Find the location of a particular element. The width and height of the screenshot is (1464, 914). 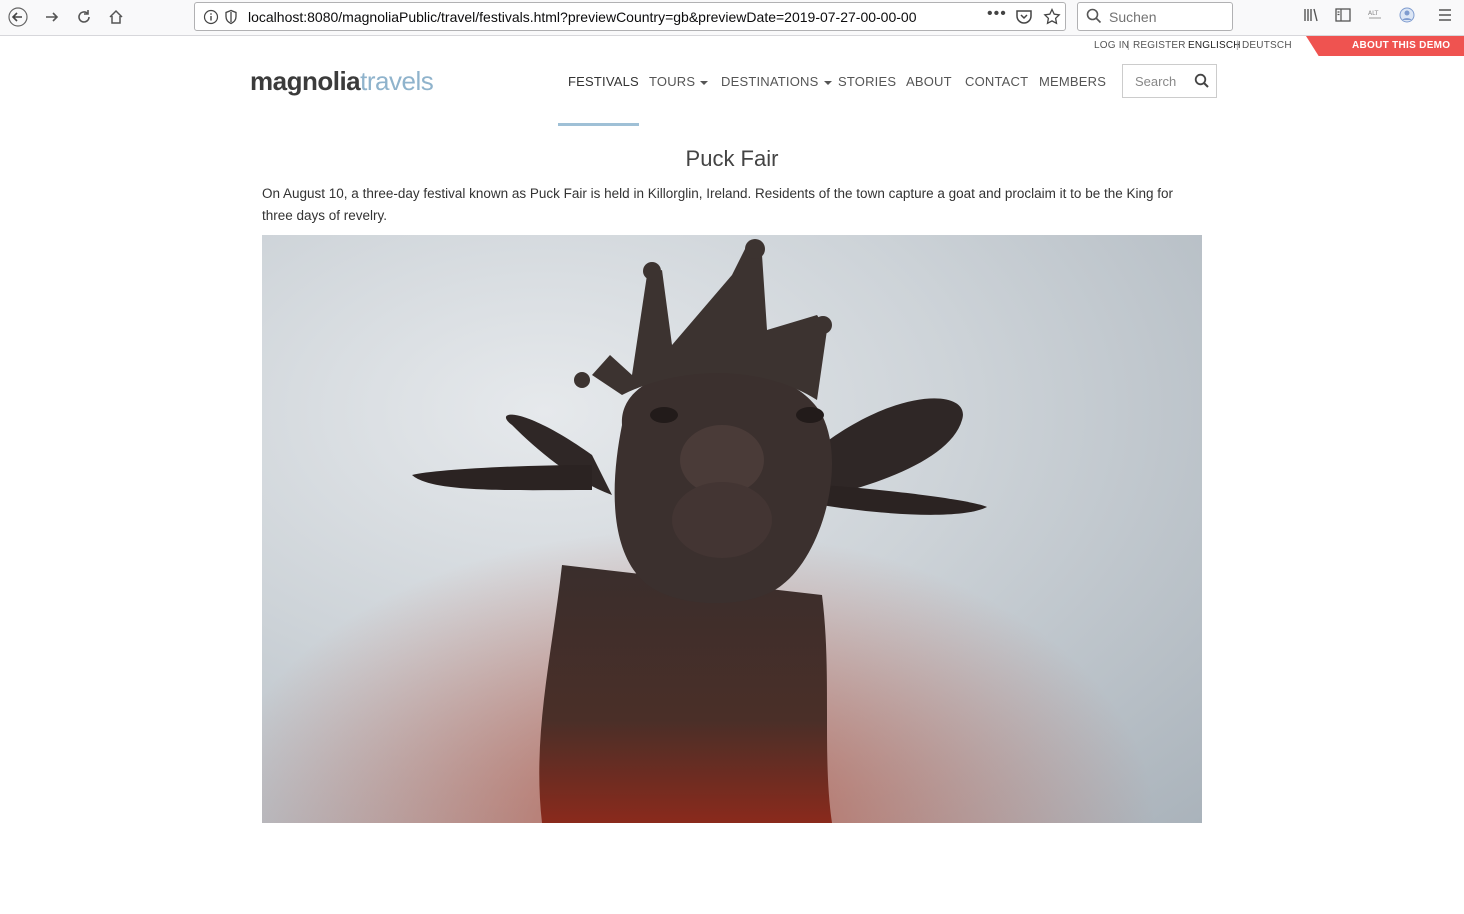

nav-tours: TOURS is located at coordinates (679, 81).